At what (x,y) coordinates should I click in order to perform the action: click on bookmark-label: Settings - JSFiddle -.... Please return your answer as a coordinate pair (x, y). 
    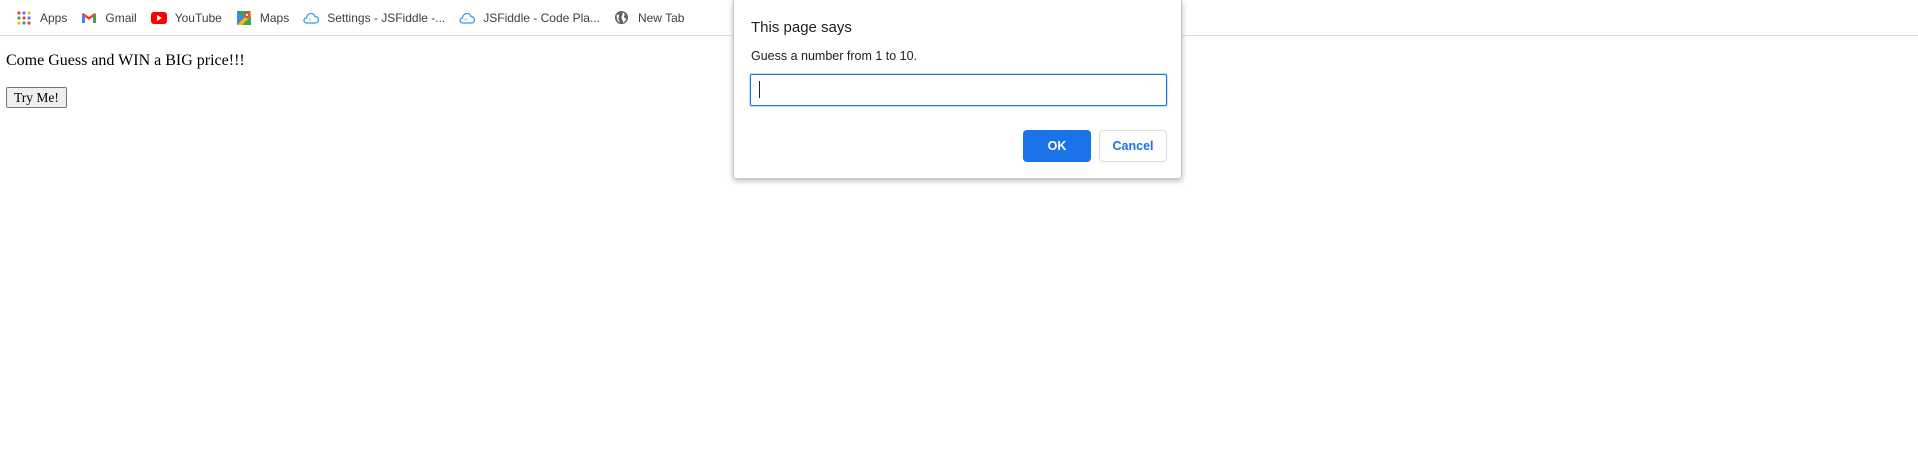
    Looking at the image, I should click on (386, 17).